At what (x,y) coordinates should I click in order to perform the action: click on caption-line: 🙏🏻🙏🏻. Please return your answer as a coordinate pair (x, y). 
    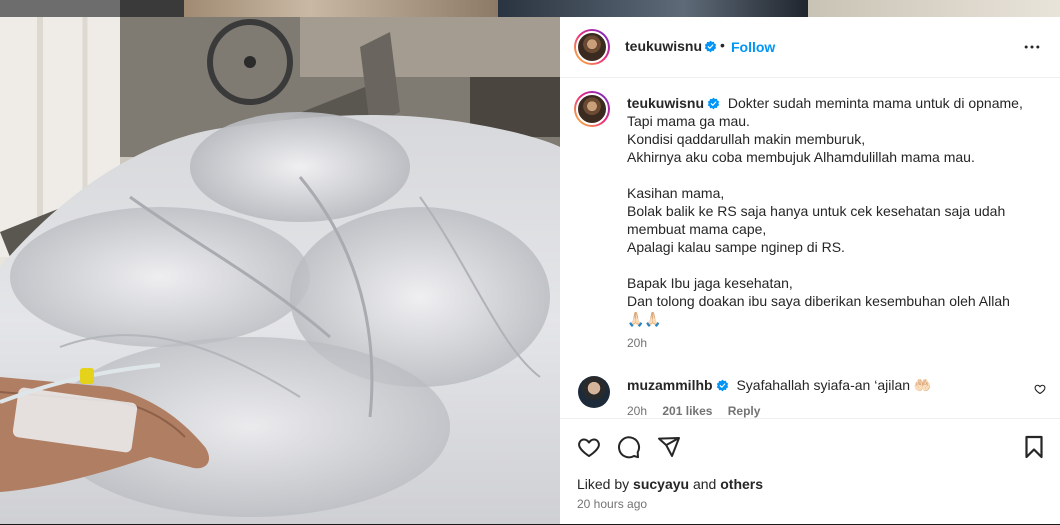
    Looking at the image, I should click on (644, 319).